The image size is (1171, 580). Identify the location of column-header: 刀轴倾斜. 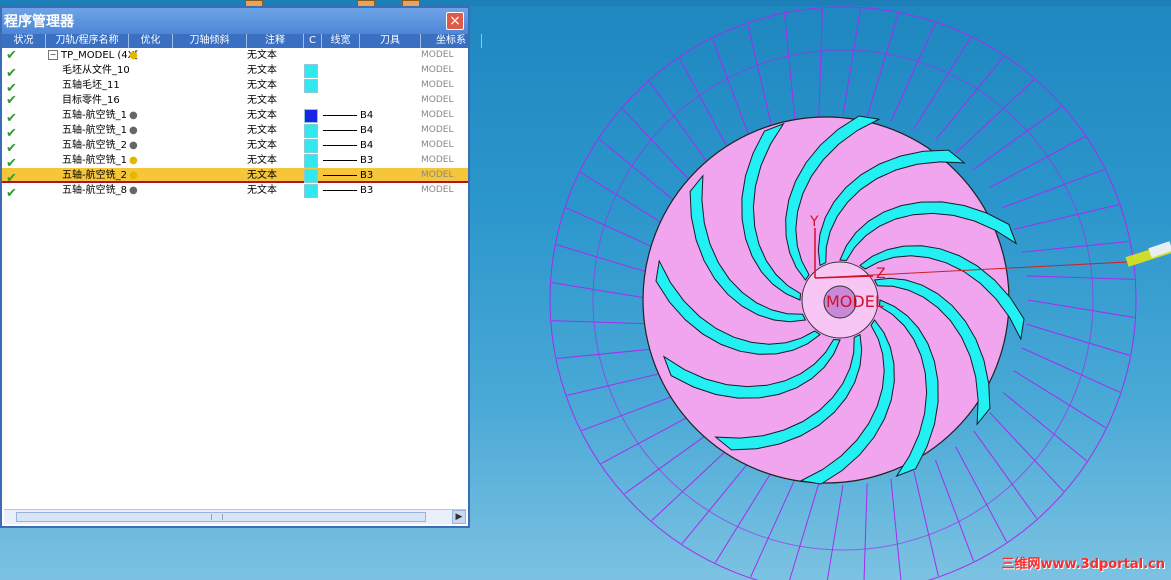
(210, 41).